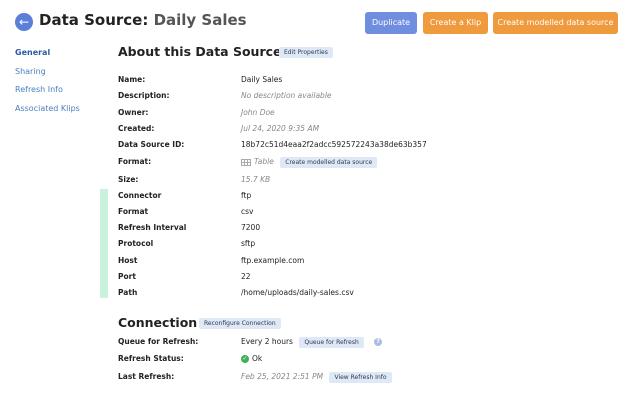 The image size is (640, 400). I want to click on title-prefix: Data Source:, so click(94, 20).